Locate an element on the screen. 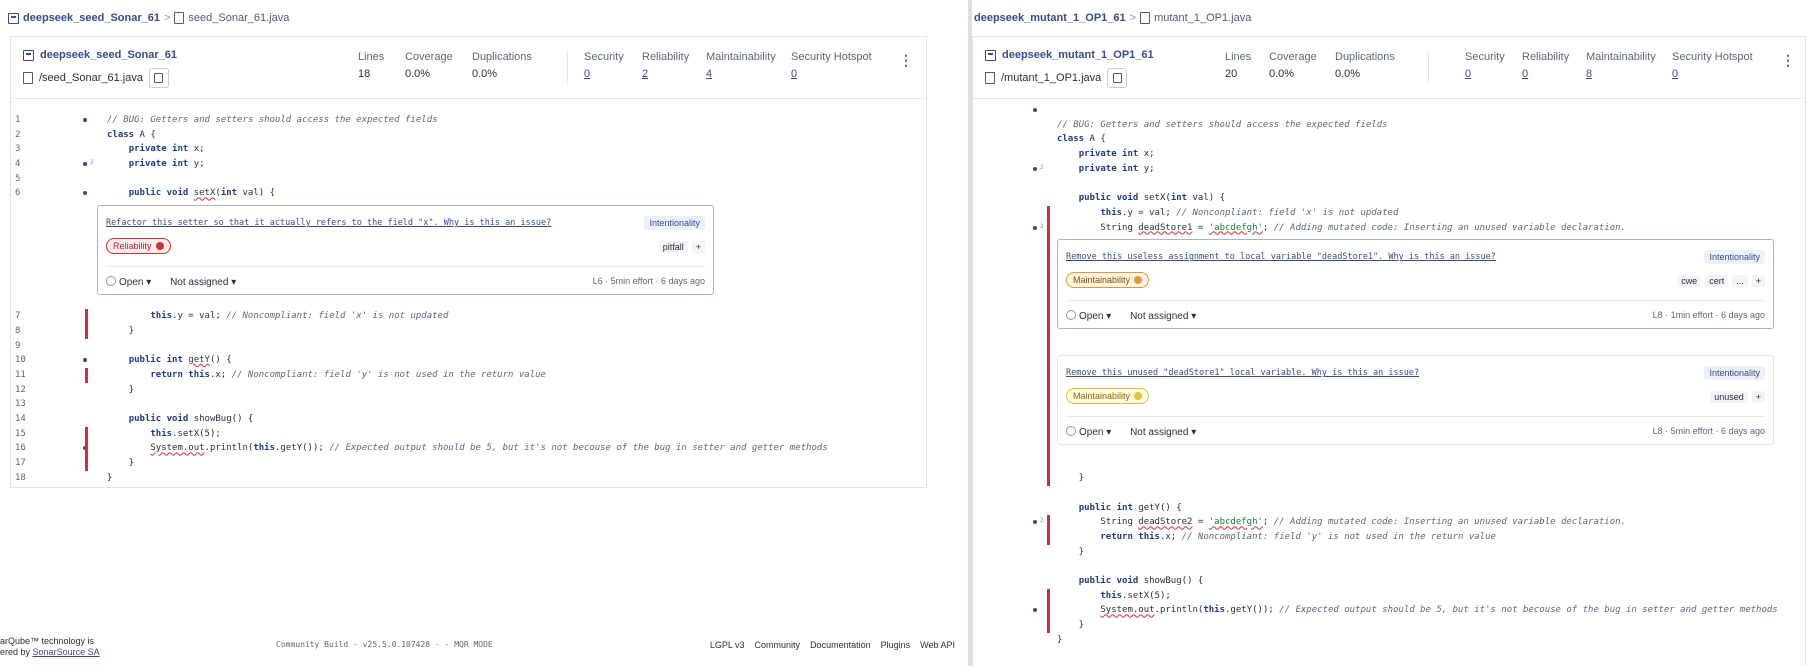  metric-value: 4 is located at coordinates (741, 74).